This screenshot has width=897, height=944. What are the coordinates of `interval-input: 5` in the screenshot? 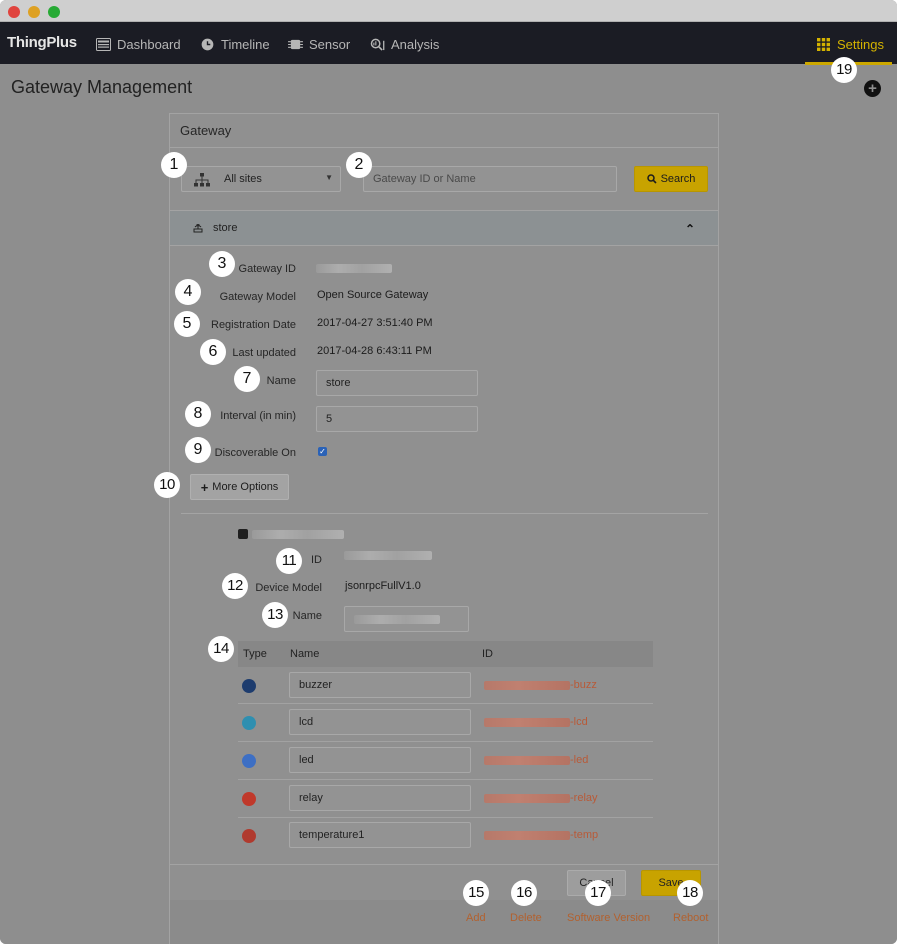 It's located at (397, 419).